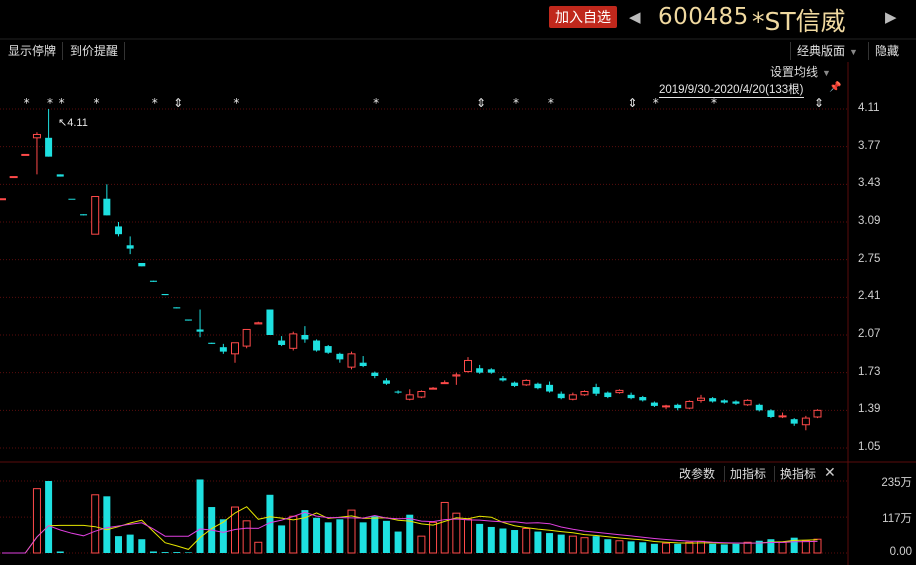 This screenshot has width=916, height=565. Describe the element at coordinates (869, 334) in the screenshot. I see `price-axis-tick: 2.07` at that location.